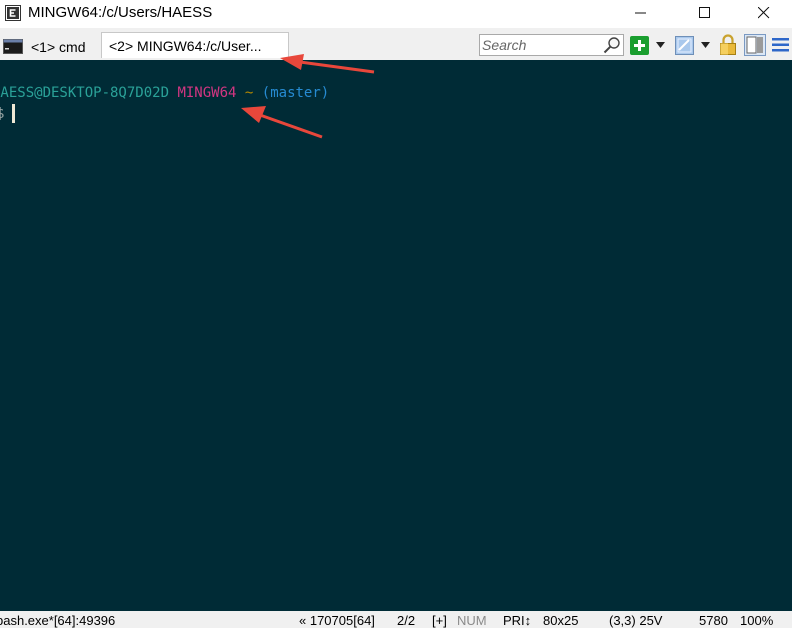 The image size is (792, 628). What do you see at coordinates (337, 620) in the screenshot?
I see `status-build: « 170705[64]` at bounding box center [337, 620].